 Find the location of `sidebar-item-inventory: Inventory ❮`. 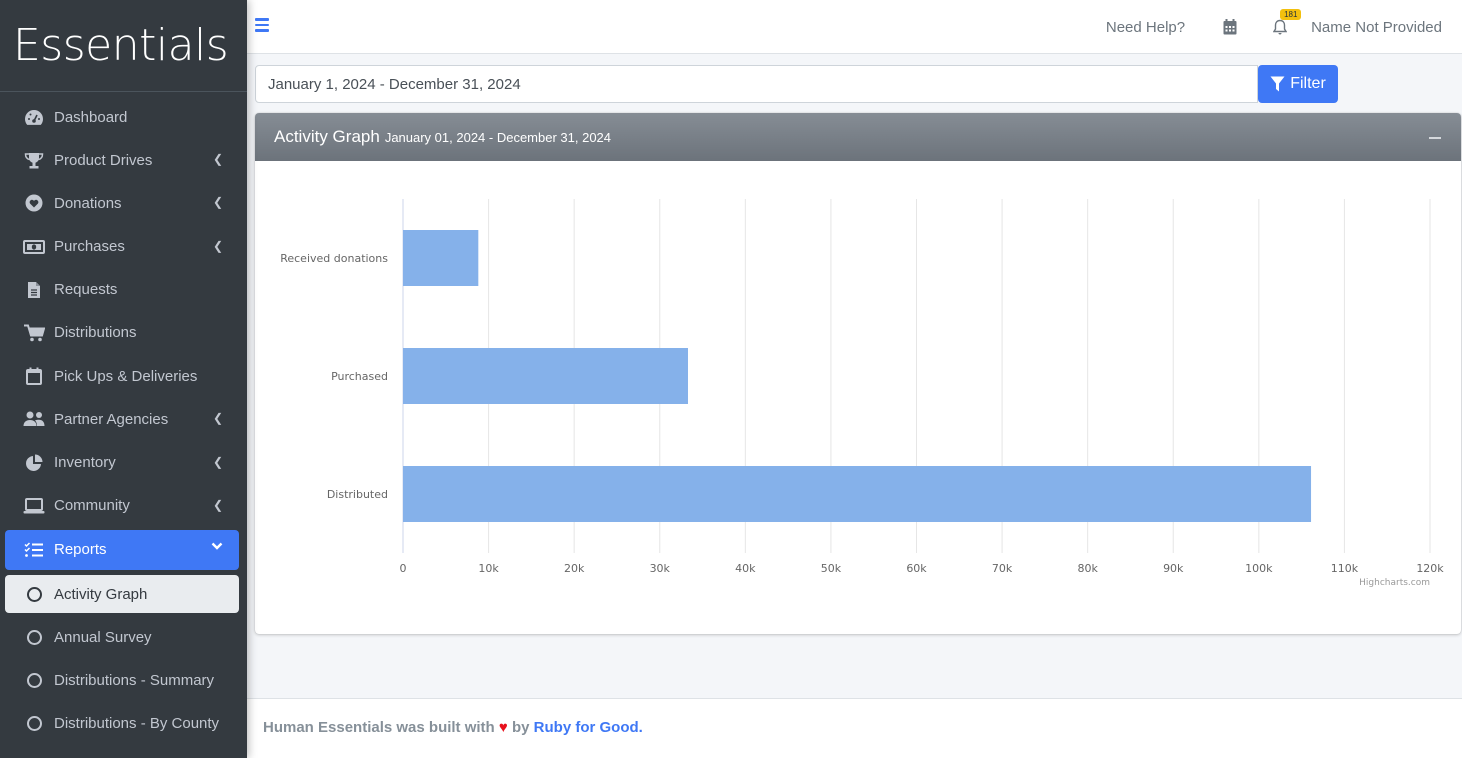

sidebar-item-inventory: Inventory ❮ is located at coordinates (122, 463).